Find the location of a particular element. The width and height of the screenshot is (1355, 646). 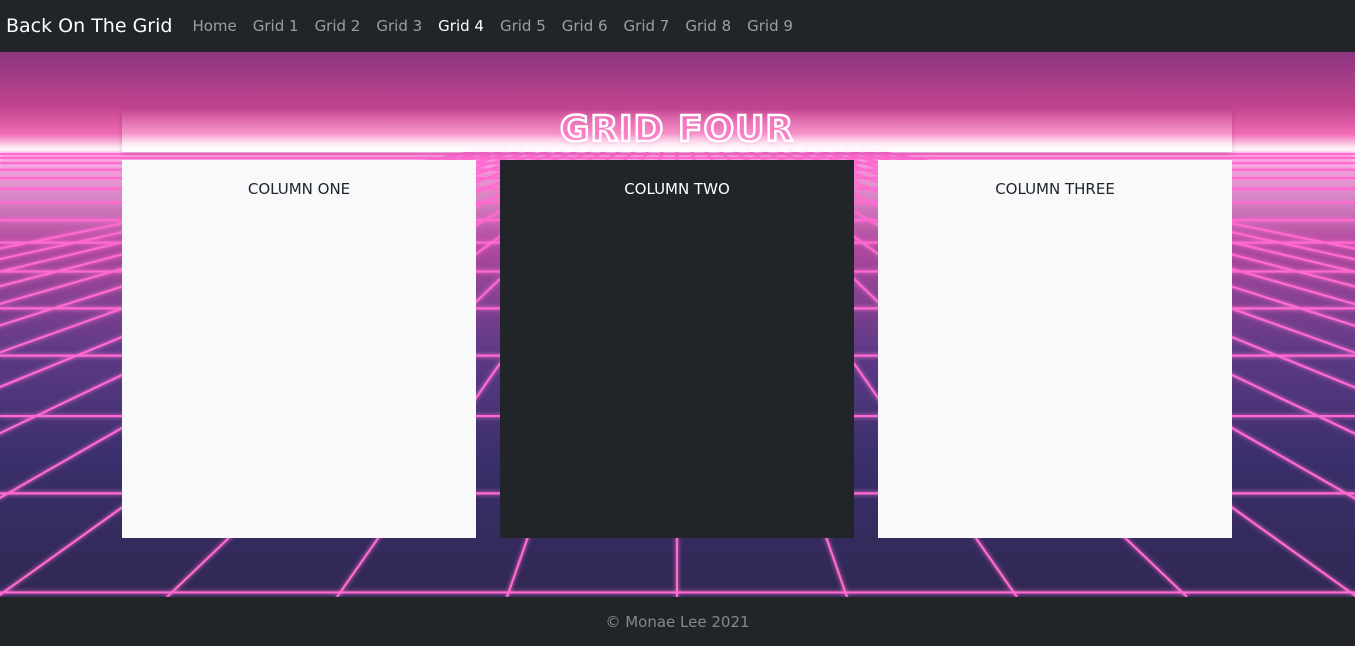

hero-title-bar: GRID FOUR is located at coordinates (677, 131).